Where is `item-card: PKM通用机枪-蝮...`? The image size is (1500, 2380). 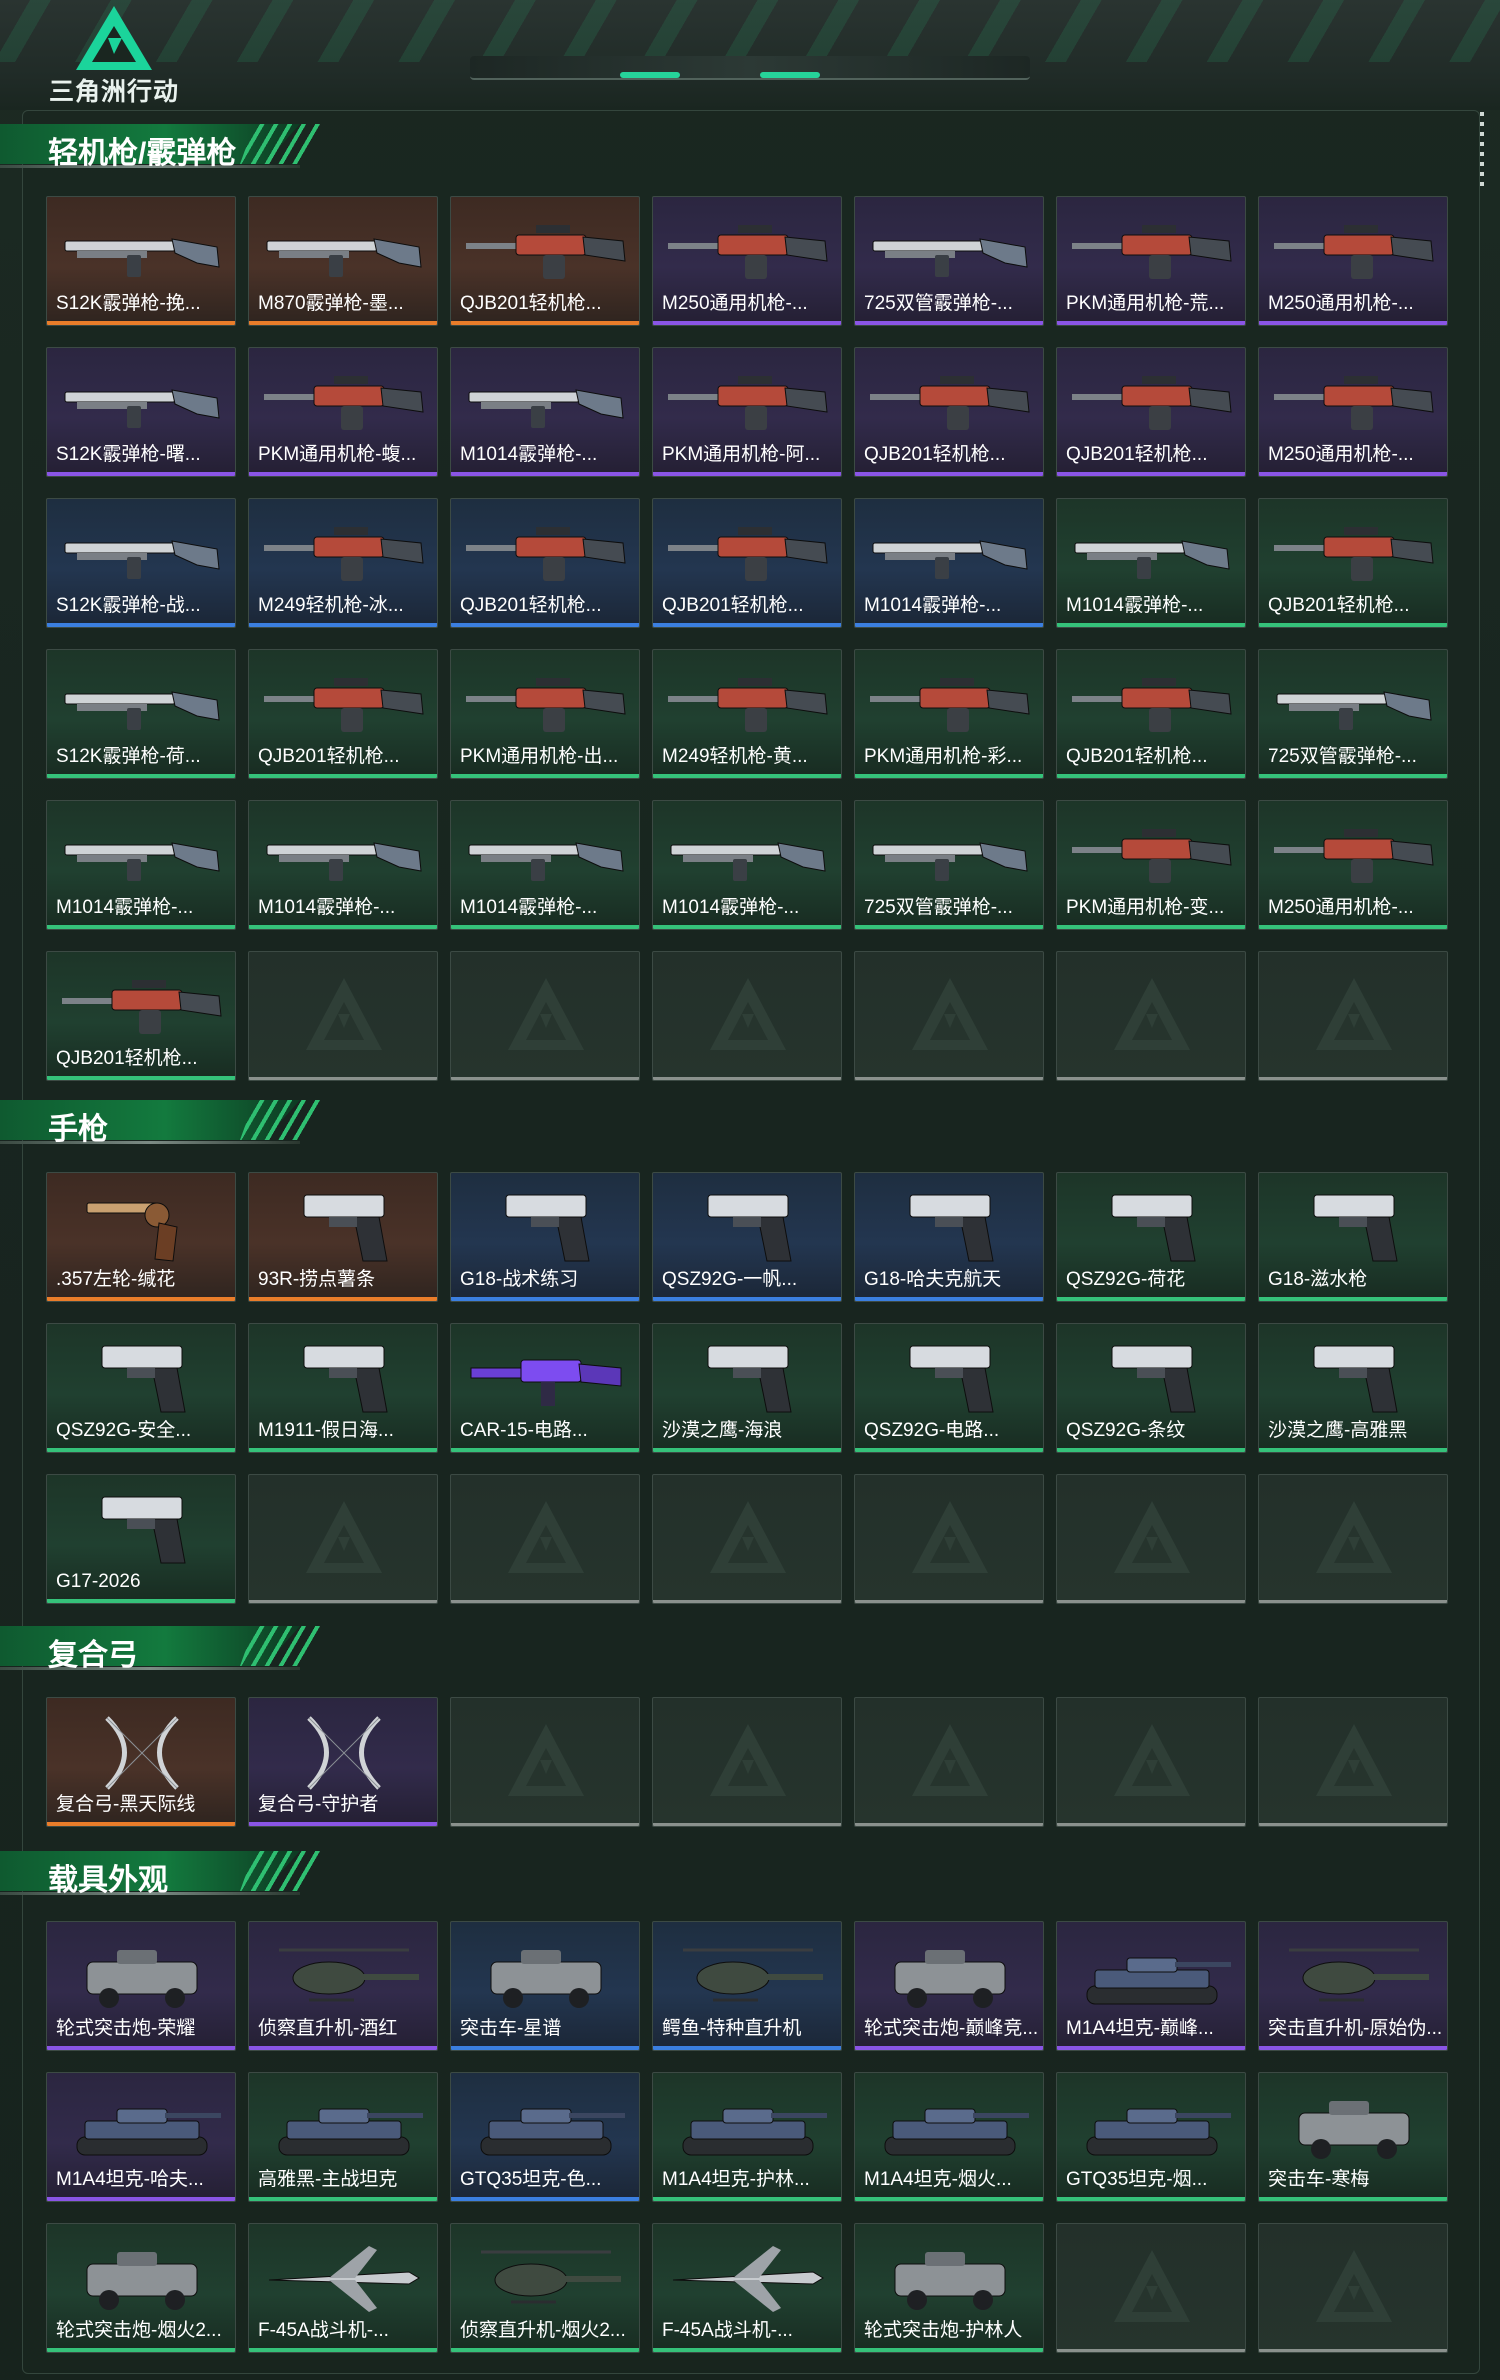
item-card: PKM通用机枪-蝮... is located at coordinates (343, 412).